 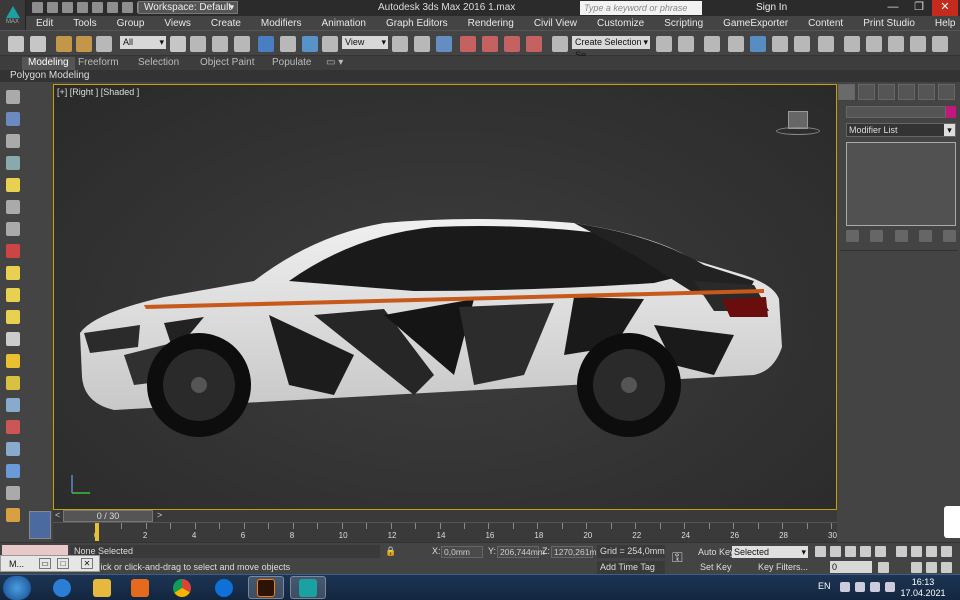 I want to click on next-frame-icon, so click(x=865, y=551).